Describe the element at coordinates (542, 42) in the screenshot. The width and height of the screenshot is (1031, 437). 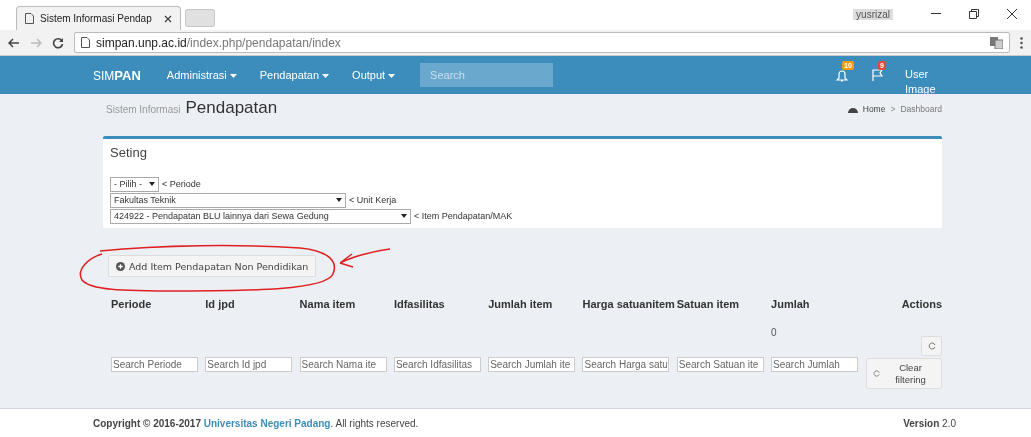
I see `address-bar: simpan.unp.ac.id/index.php/pendapatan/index` at that location.